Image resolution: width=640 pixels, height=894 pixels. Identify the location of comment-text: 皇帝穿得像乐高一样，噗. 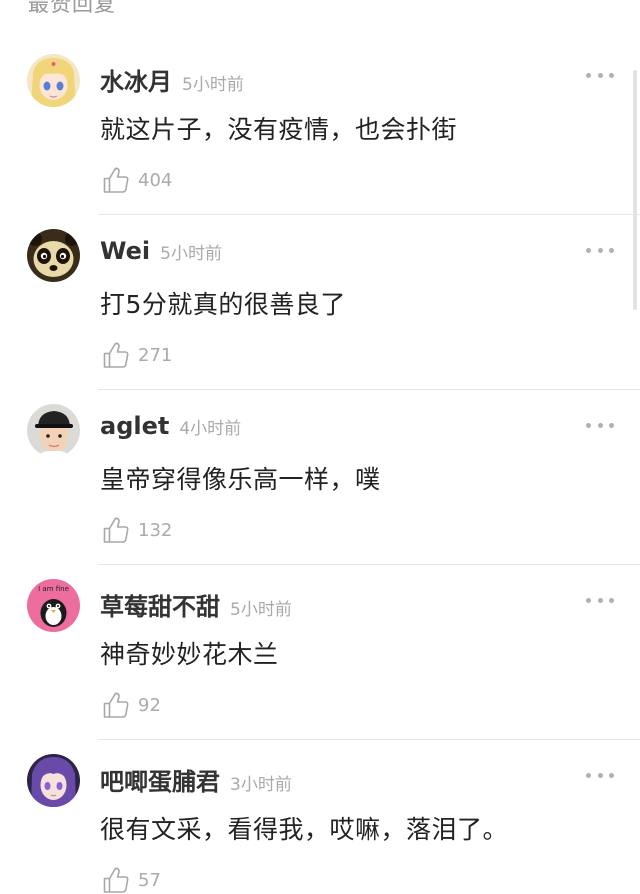
(240, 479).